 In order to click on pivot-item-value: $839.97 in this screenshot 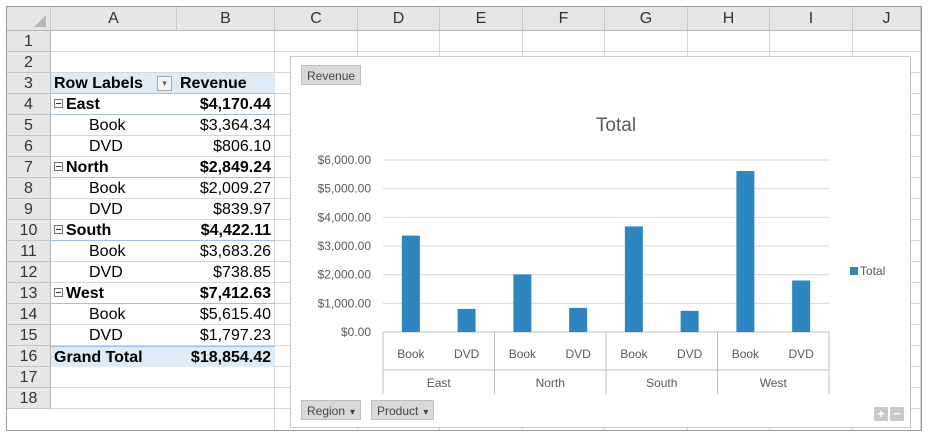, I will do `click(226, 209)`.